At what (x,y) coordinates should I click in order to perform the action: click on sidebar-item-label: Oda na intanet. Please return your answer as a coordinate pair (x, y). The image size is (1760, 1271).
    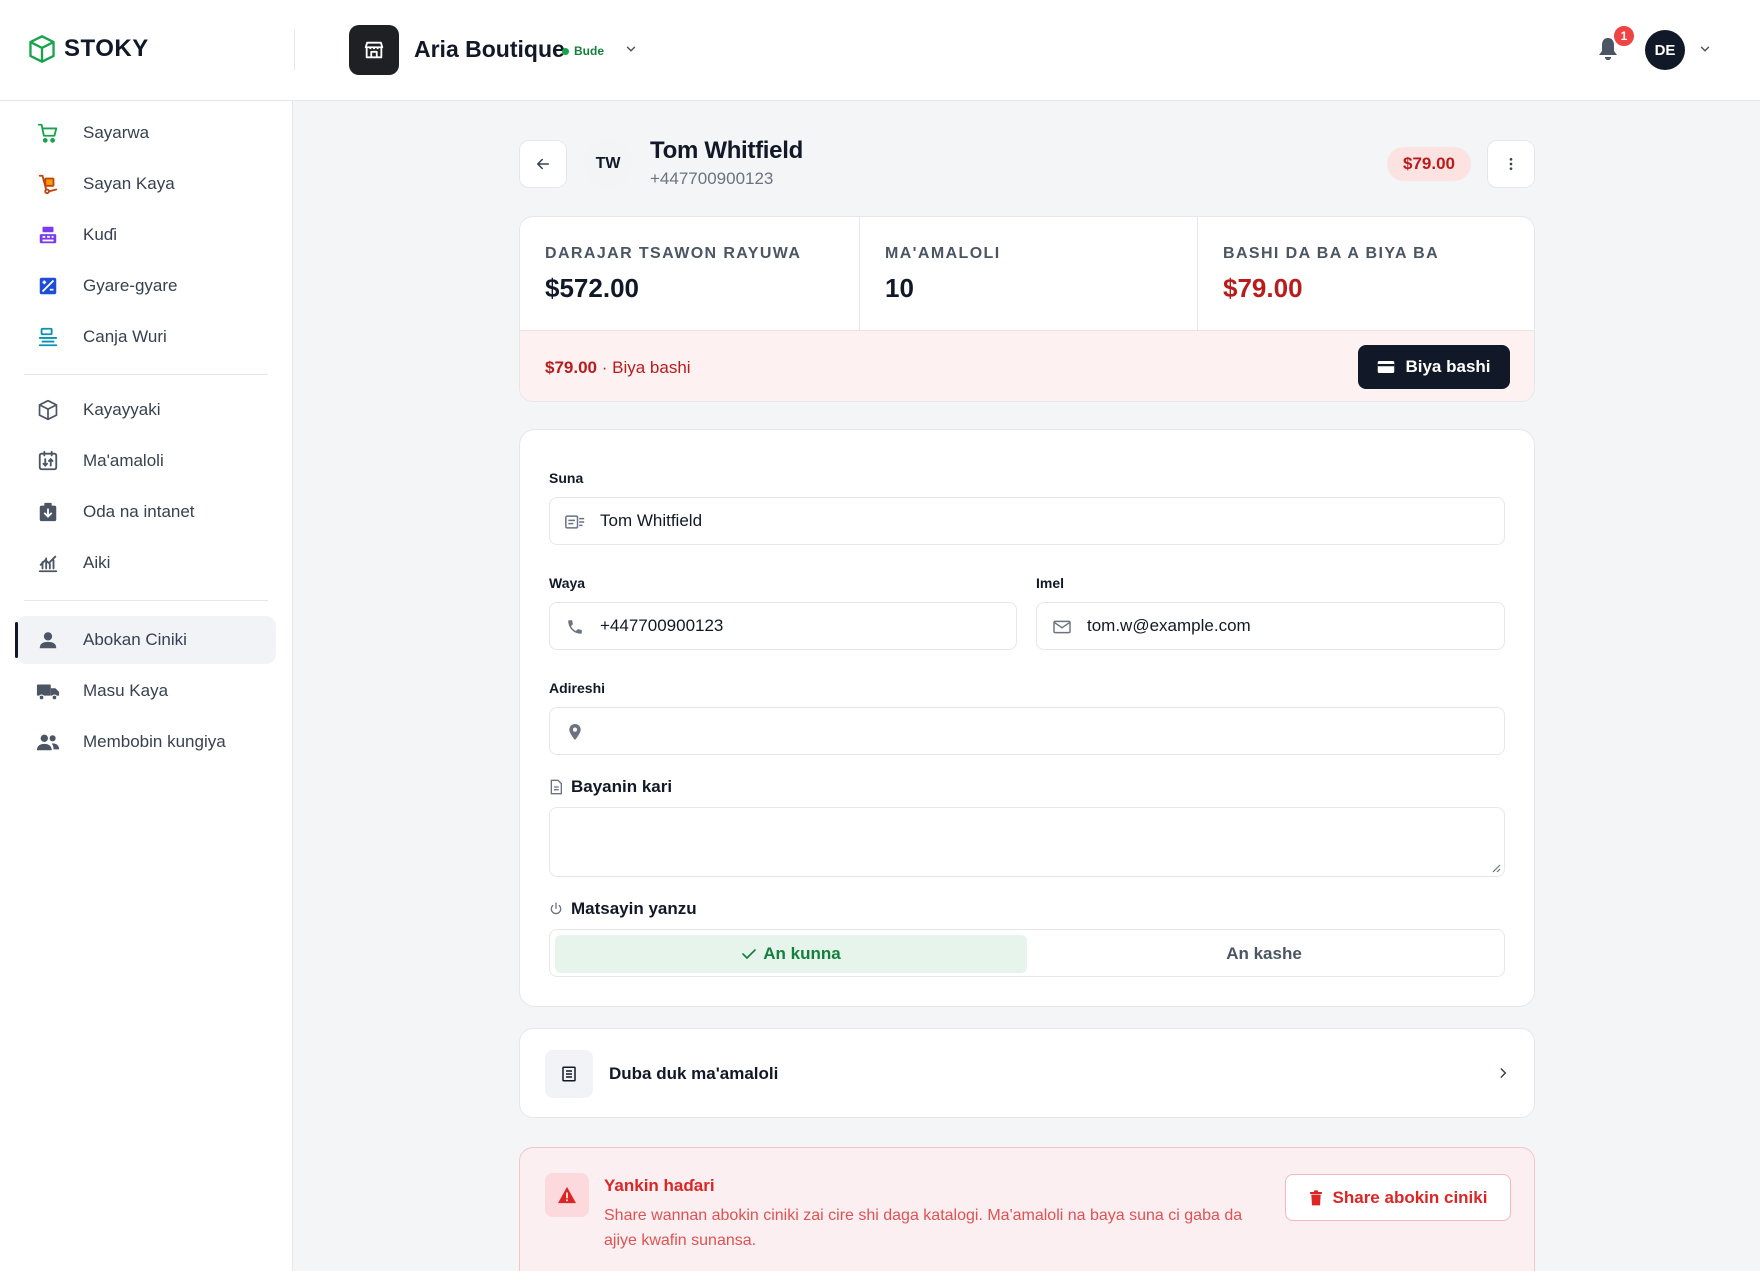
    Looking at the image, I should click on (139, 511).